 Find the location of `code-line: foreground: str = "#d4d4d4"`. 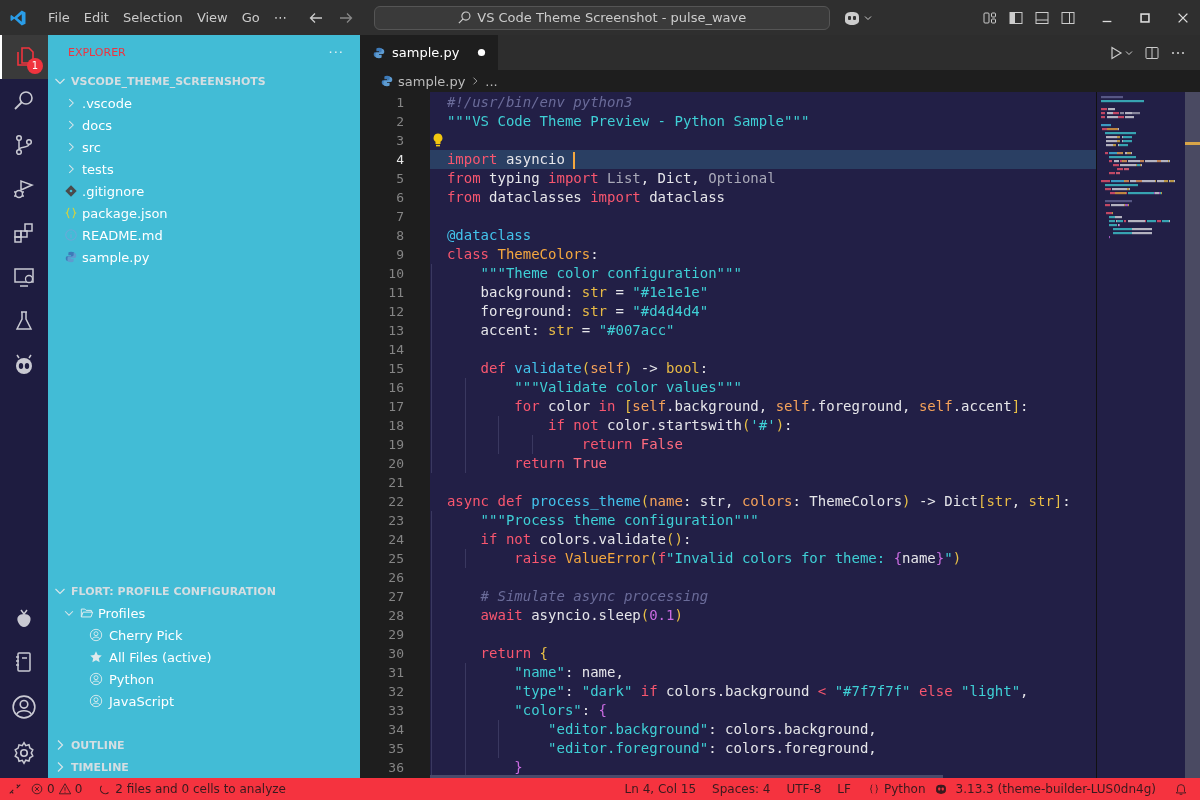

code-line: foreground: str = "#d4d4d4" is located at coordinates (594, 311).